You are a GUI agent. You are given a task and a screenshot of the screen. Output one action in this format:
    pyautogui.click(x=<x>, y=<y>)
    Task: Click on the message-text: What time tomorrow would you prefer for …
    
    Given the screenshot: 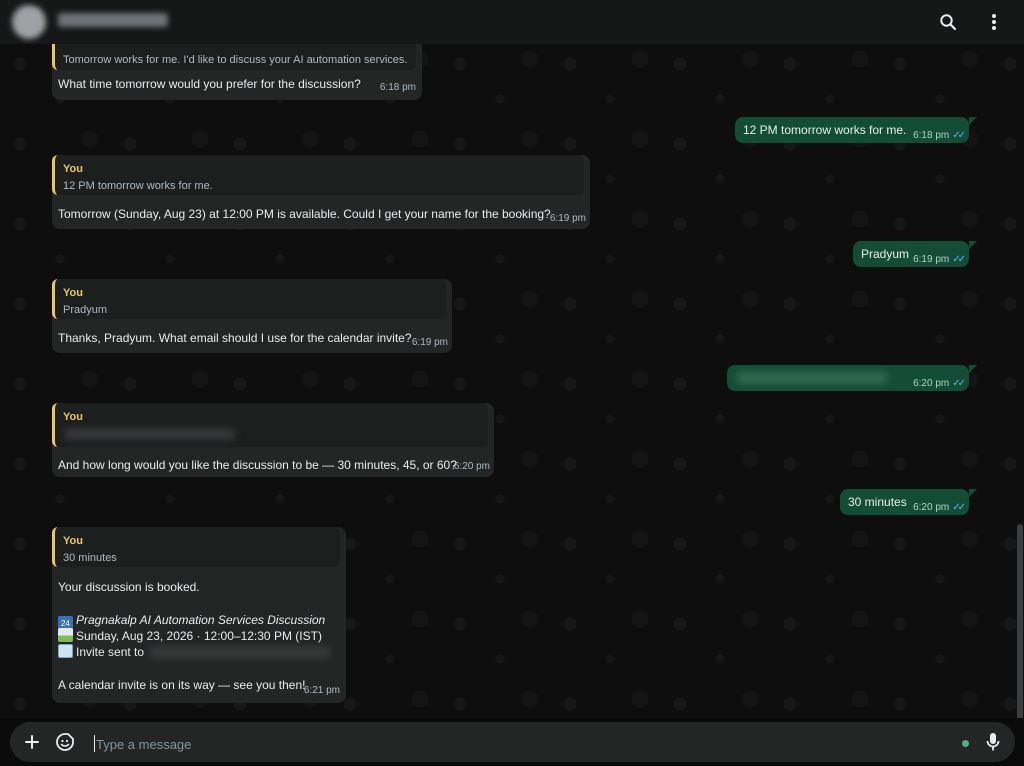 What is the action you would take?
    pyautogui.click(x=209, y=84)
    